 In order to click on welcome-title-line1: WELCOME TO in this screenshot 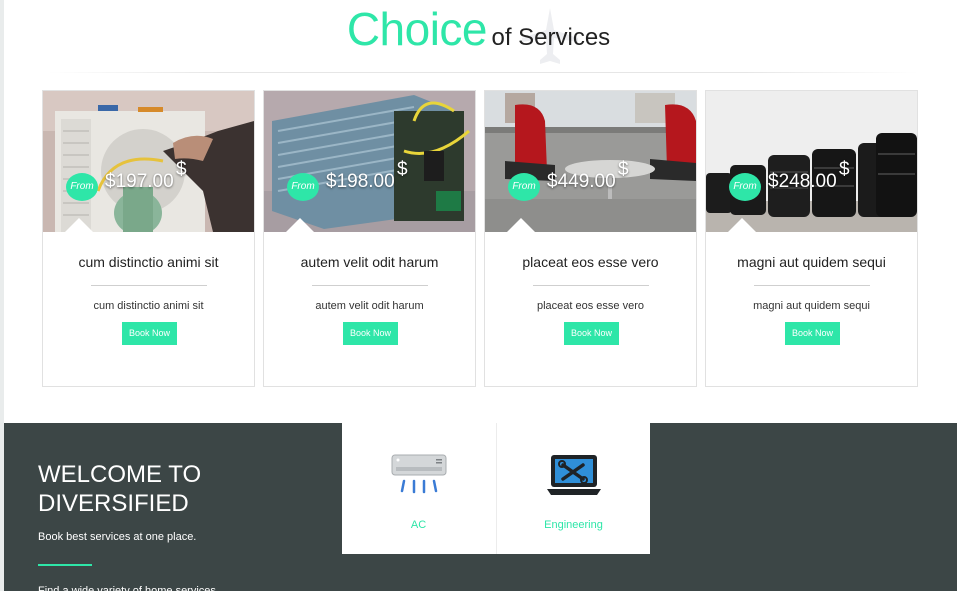, I will do `click(120, 474)`.